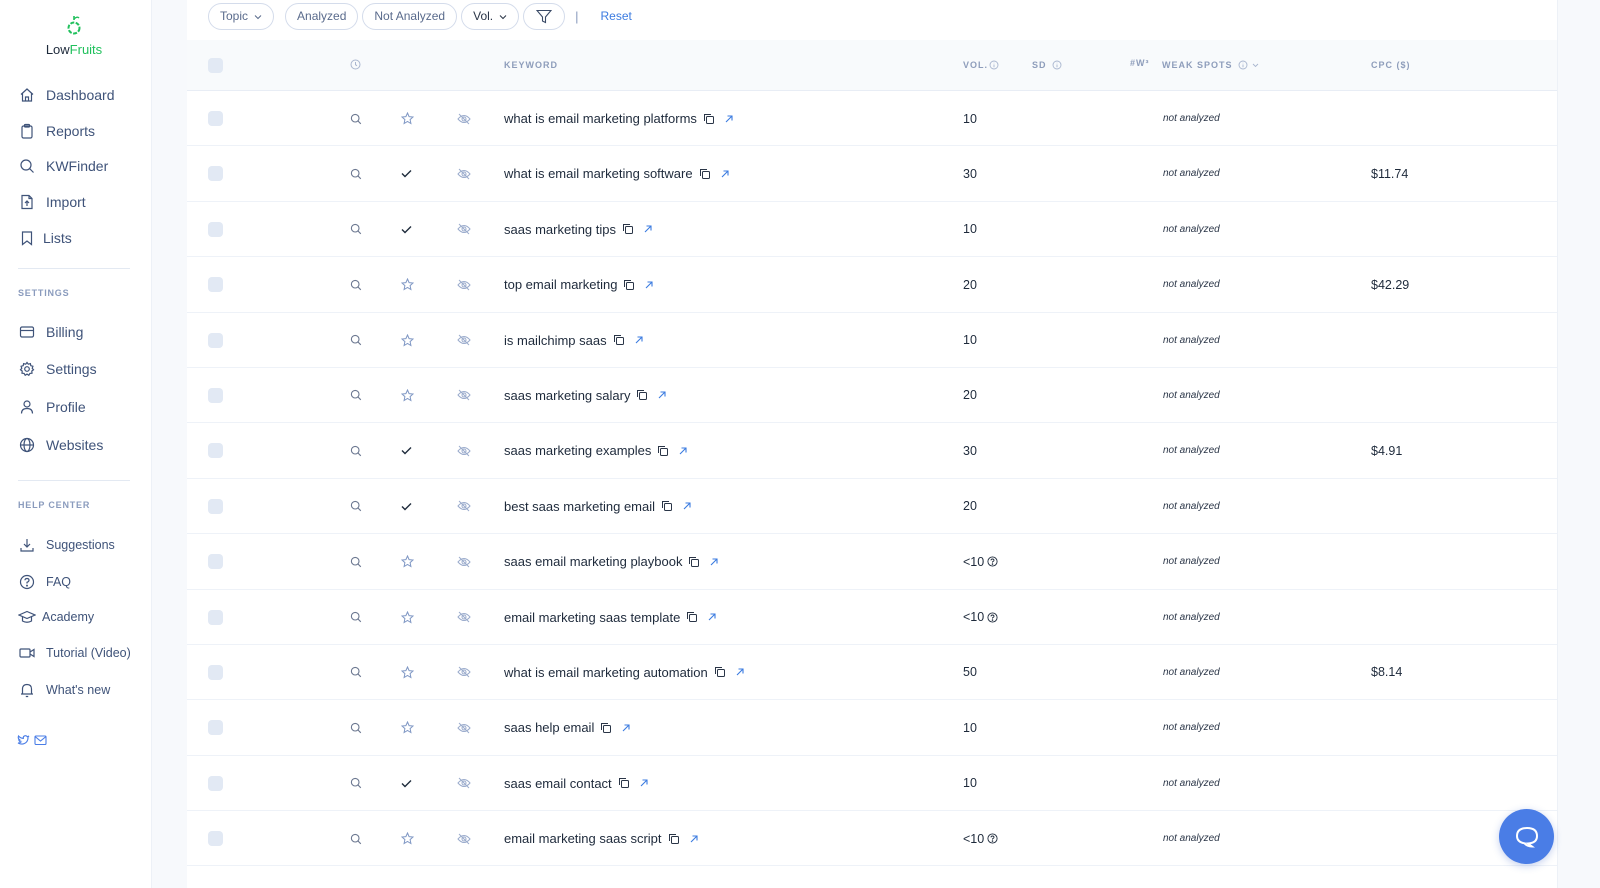 The image size is (1600, 888). I want to click on sidebar-item-tutorial-video: Tutorial (Video), so click(74, 653).